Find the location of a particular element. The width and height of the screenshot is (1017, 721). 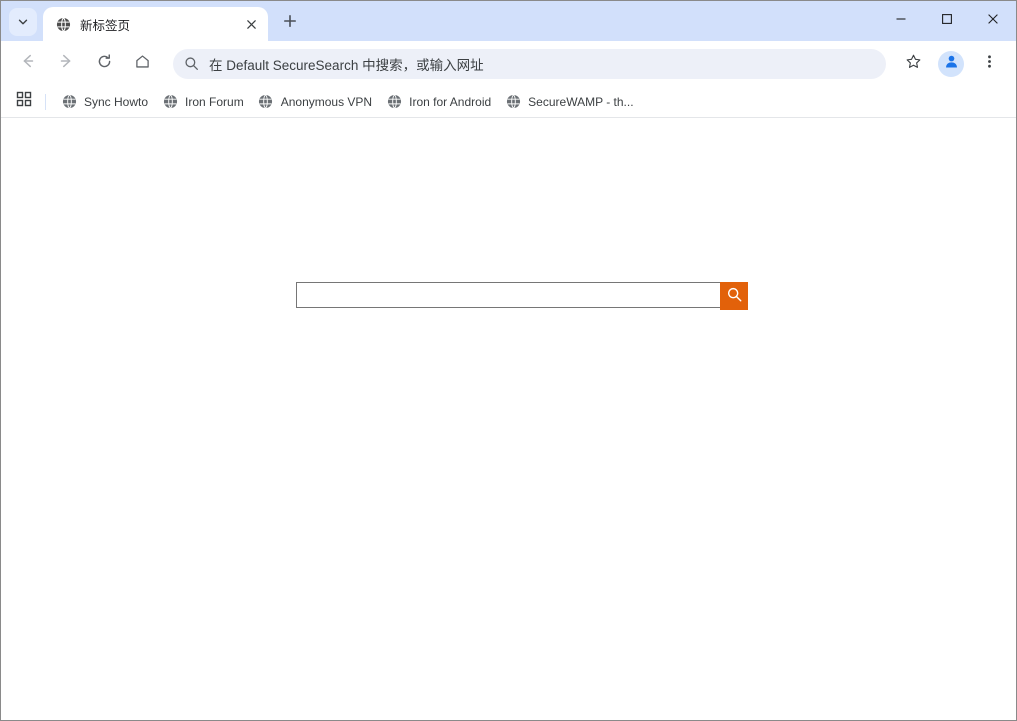

tab-title: 新标签页 is located at coordinates (105, 25).